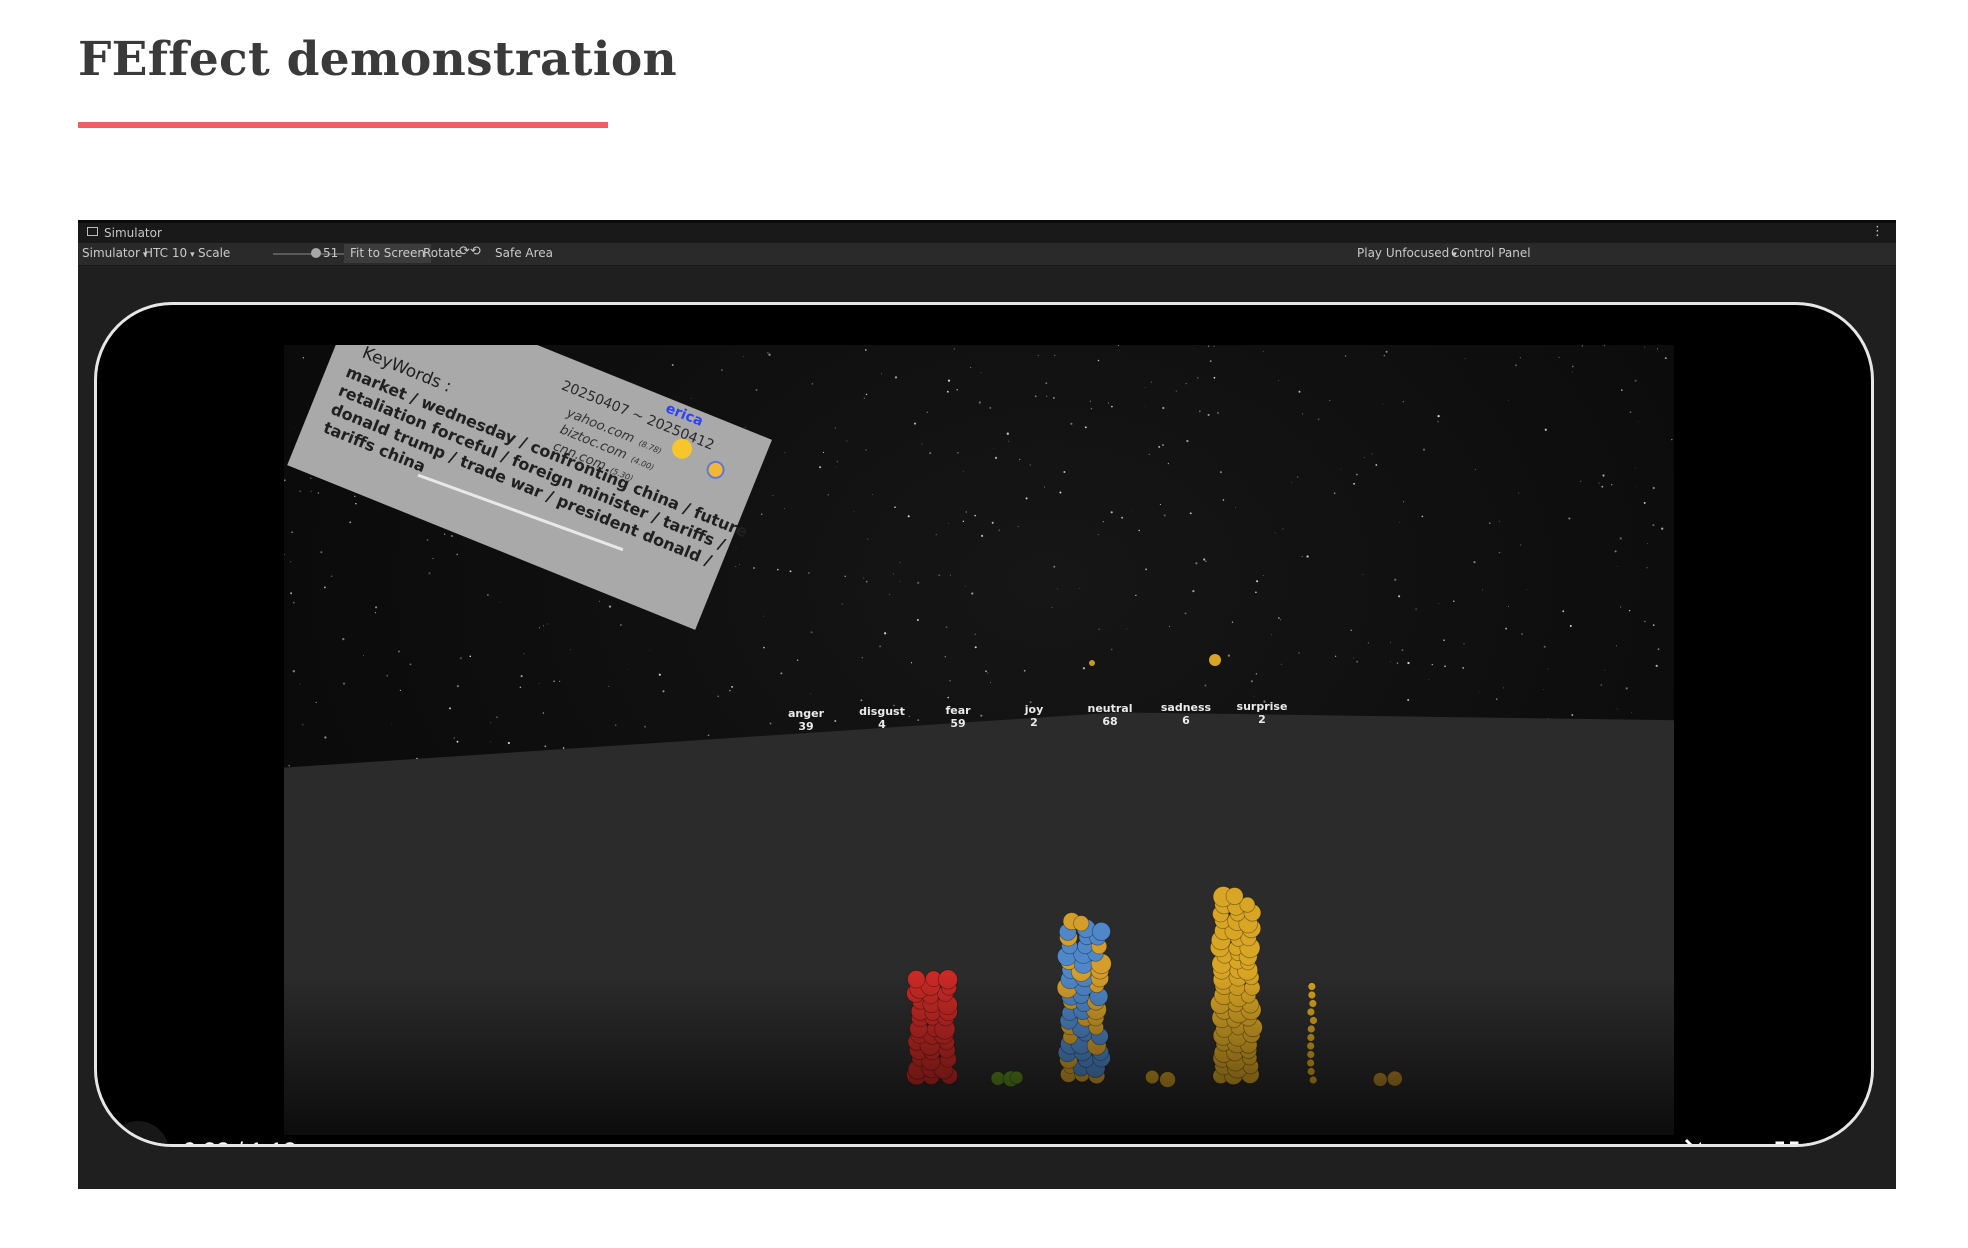 This screenshot has height=1248, width=1968. What do you see at coordinates (387, 253) in the screenshot?
I see `fit-to-screen-button: Fit to Screen` at bounding box center [387, 253].